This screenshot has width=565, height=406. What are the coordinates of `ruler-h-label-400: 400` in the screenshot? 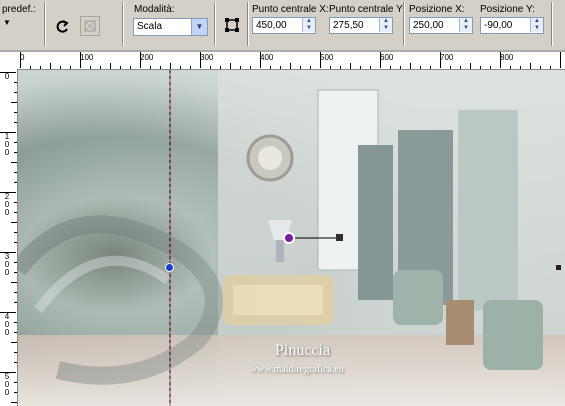 It's located at (267, 57).